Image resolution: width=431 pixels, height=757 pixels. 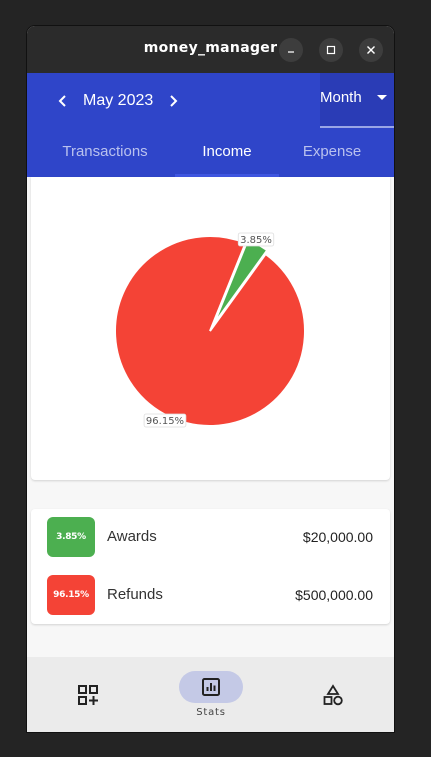 I want to click on nav-item-categories, so click(x=88, y=694).